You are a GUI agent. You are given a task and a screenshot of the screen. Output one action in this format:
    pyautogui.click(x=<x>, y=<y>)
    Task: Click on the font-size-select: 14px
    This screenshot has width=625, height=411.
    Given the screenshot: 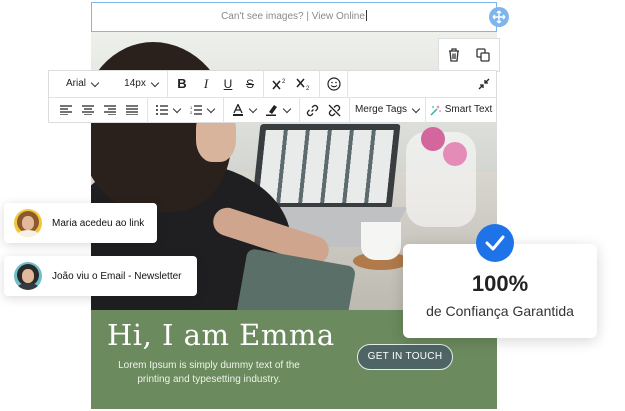 What is the action you would take?
    pyautogui.click(x=141, y=84)
    